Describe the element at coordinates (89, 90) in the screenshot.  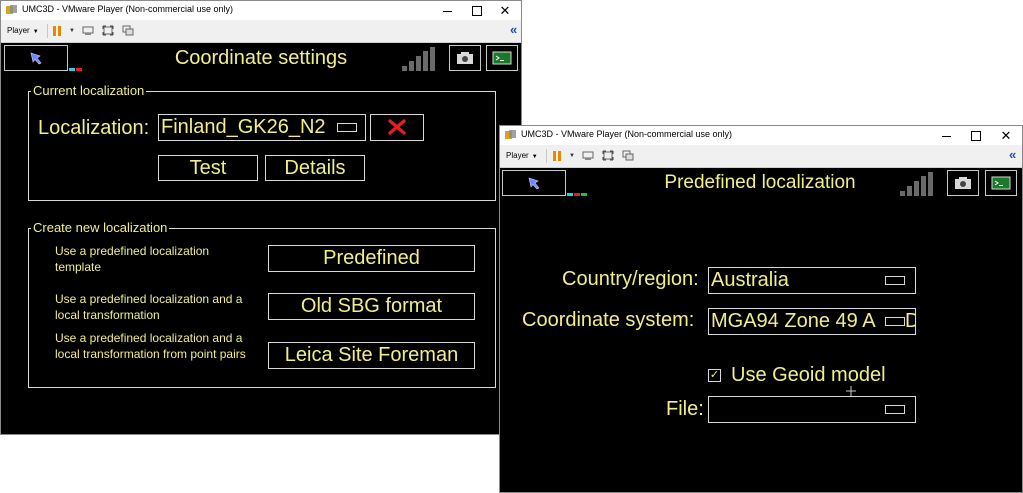
I see `current-localization-legend: Current localization` at that location.